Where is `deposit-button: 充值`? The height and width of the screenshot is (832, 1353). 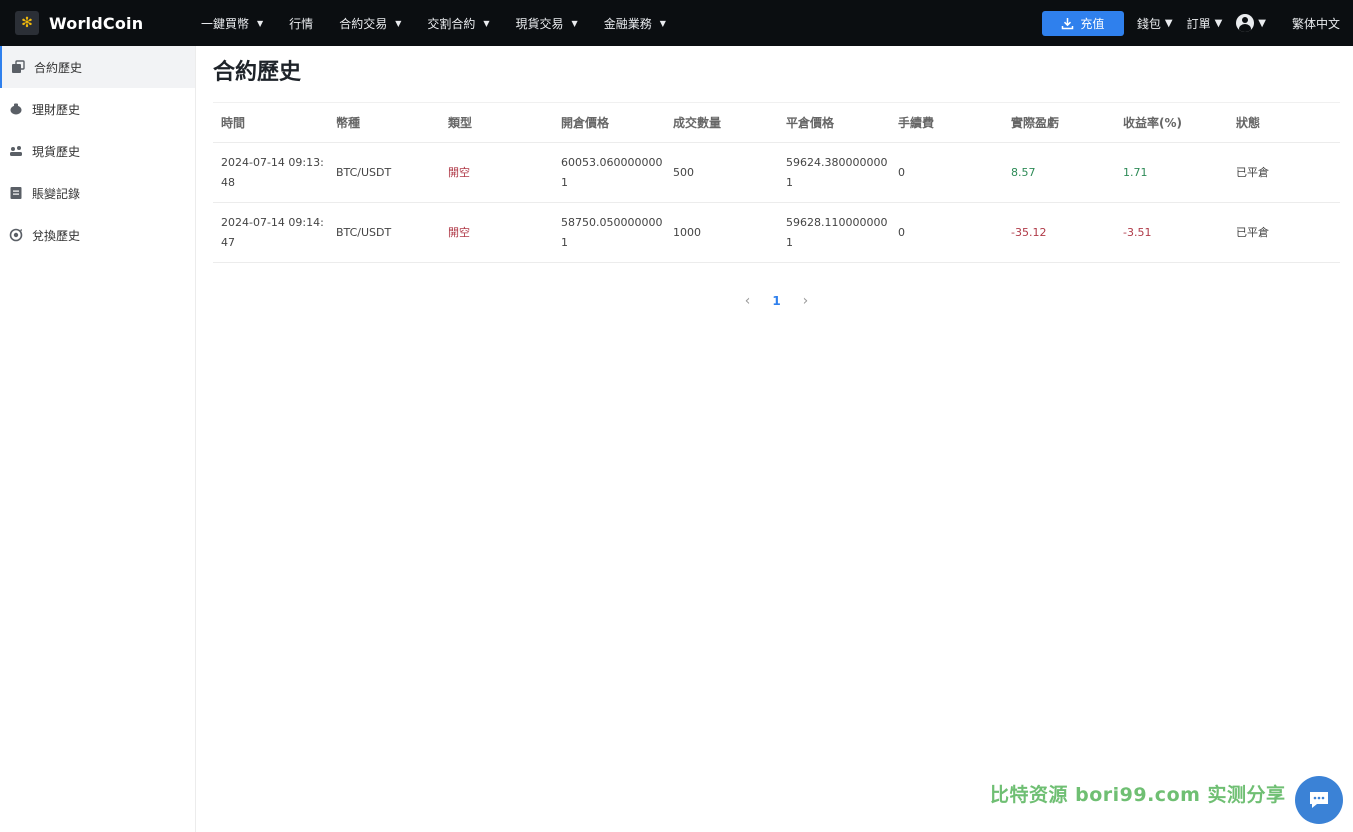
deposit-button: 充值 is located at coordinates (1082, 23).